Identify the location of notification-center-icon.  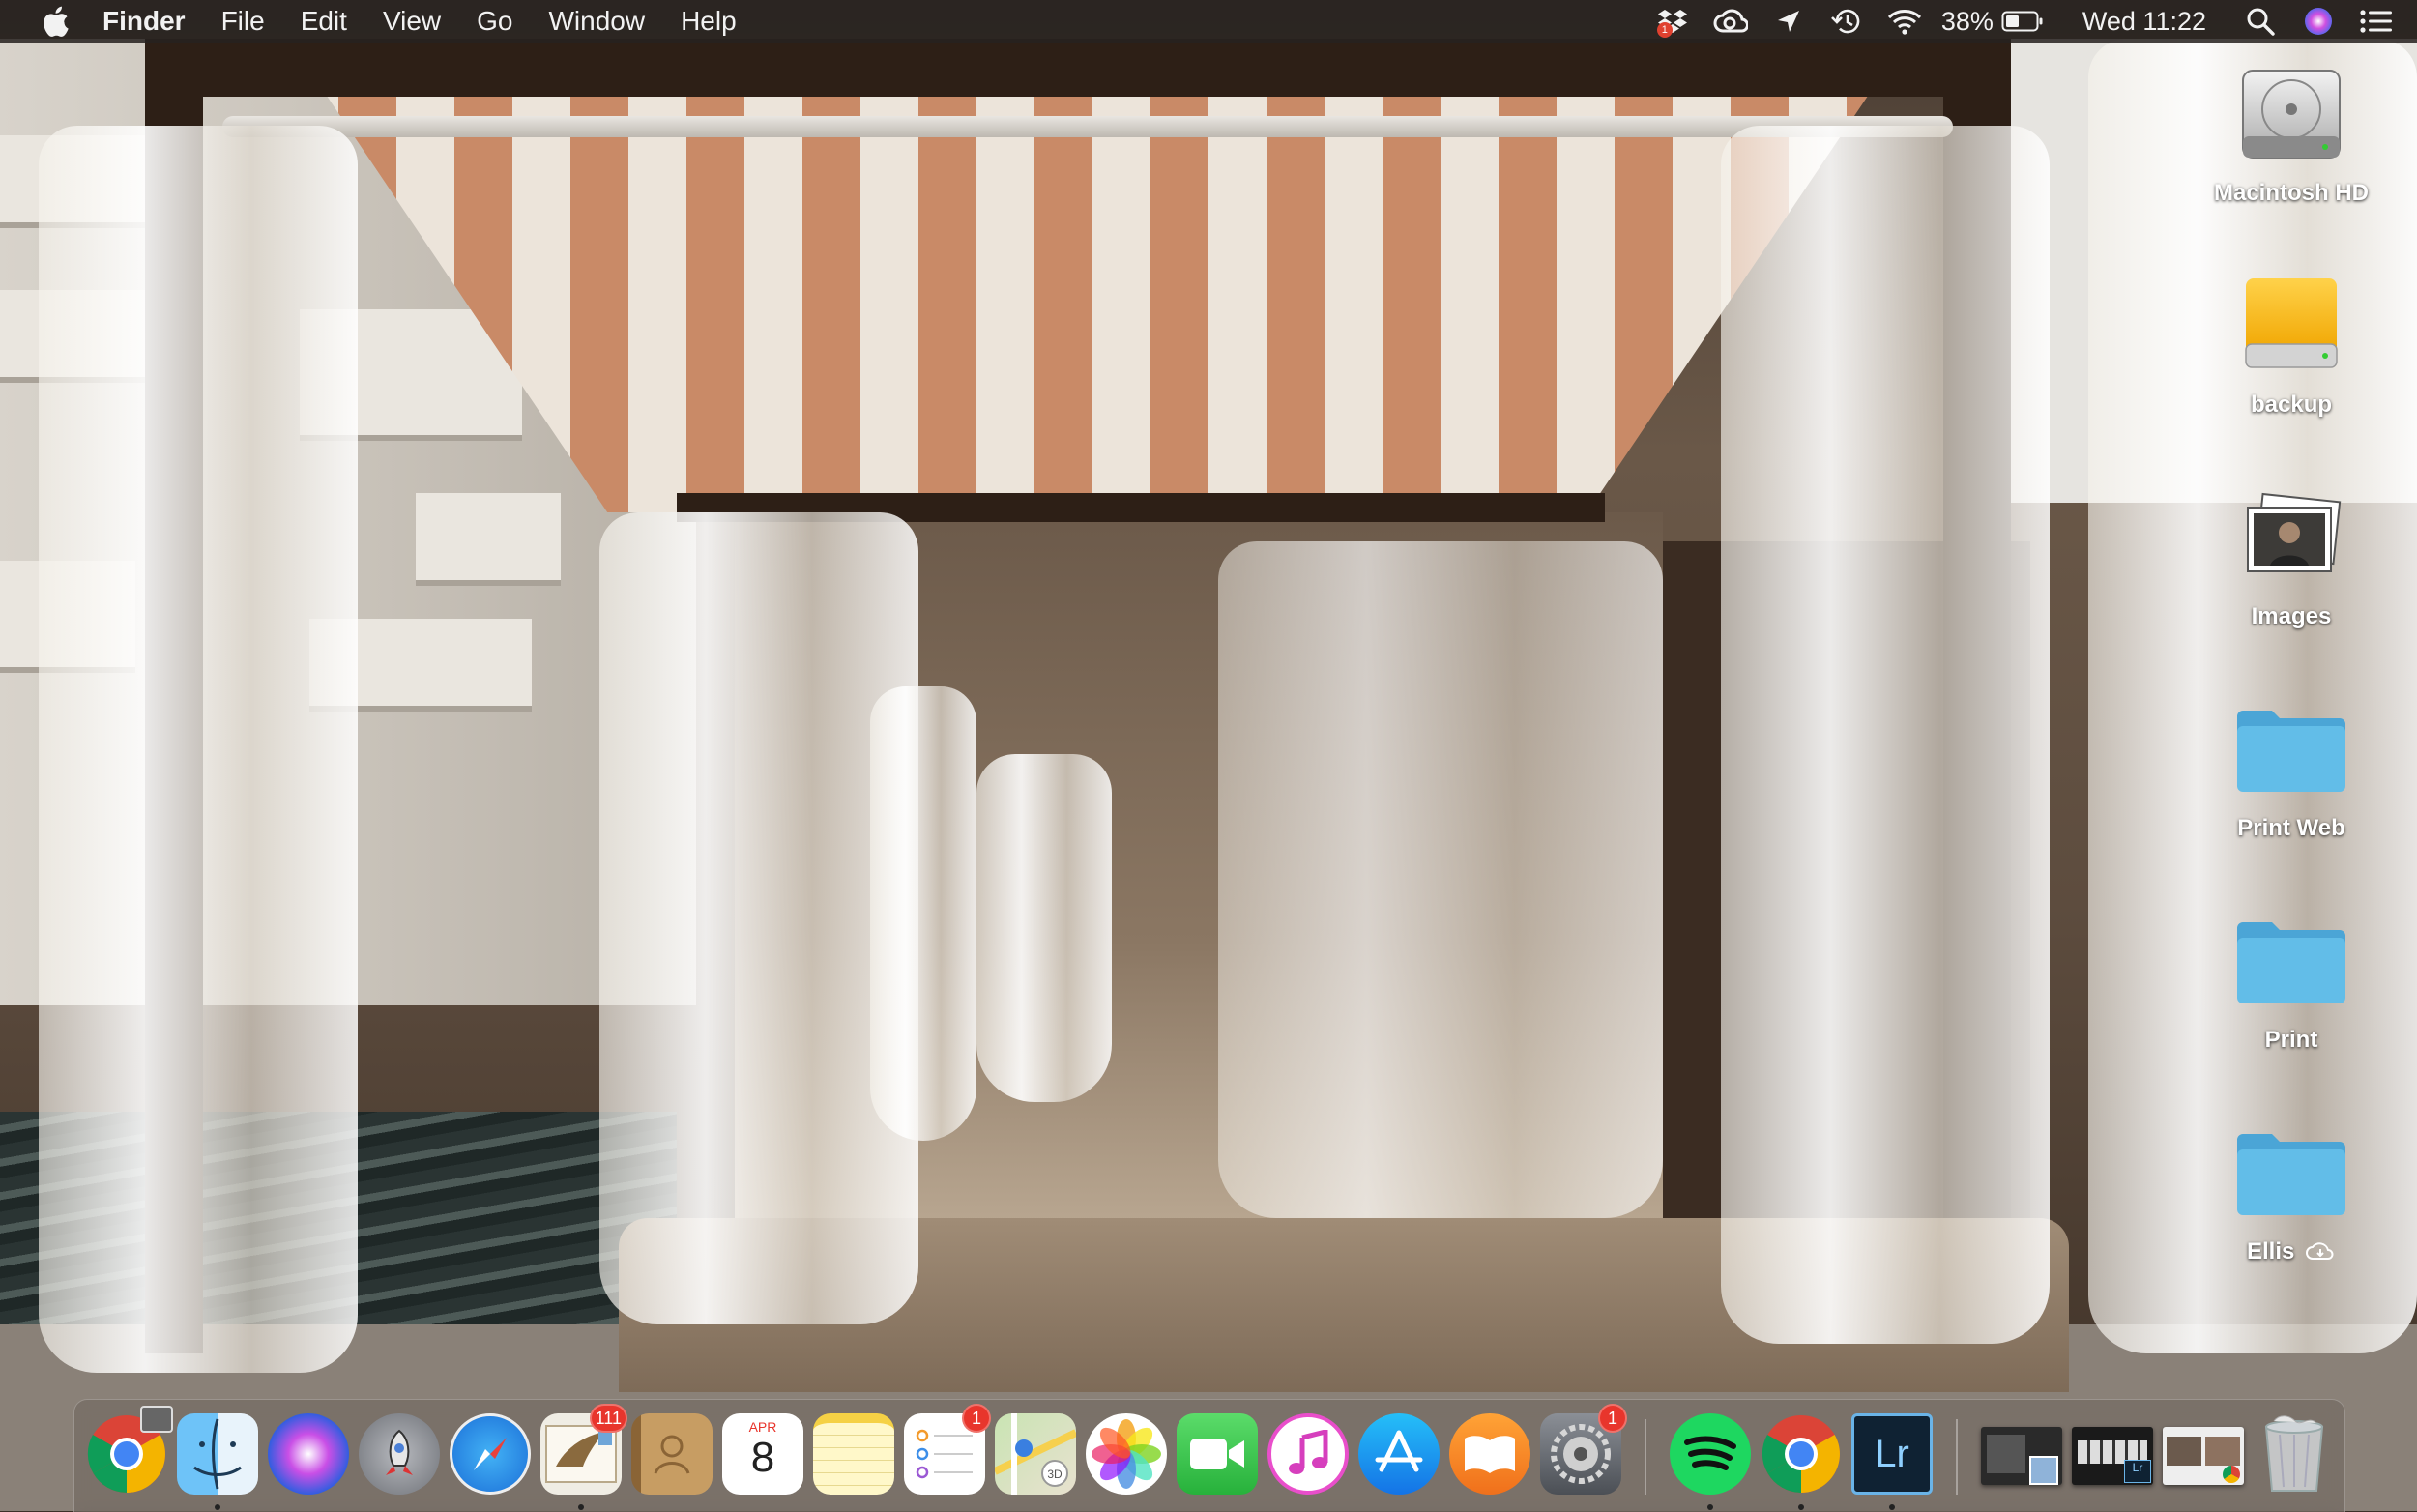
(2376, 21).